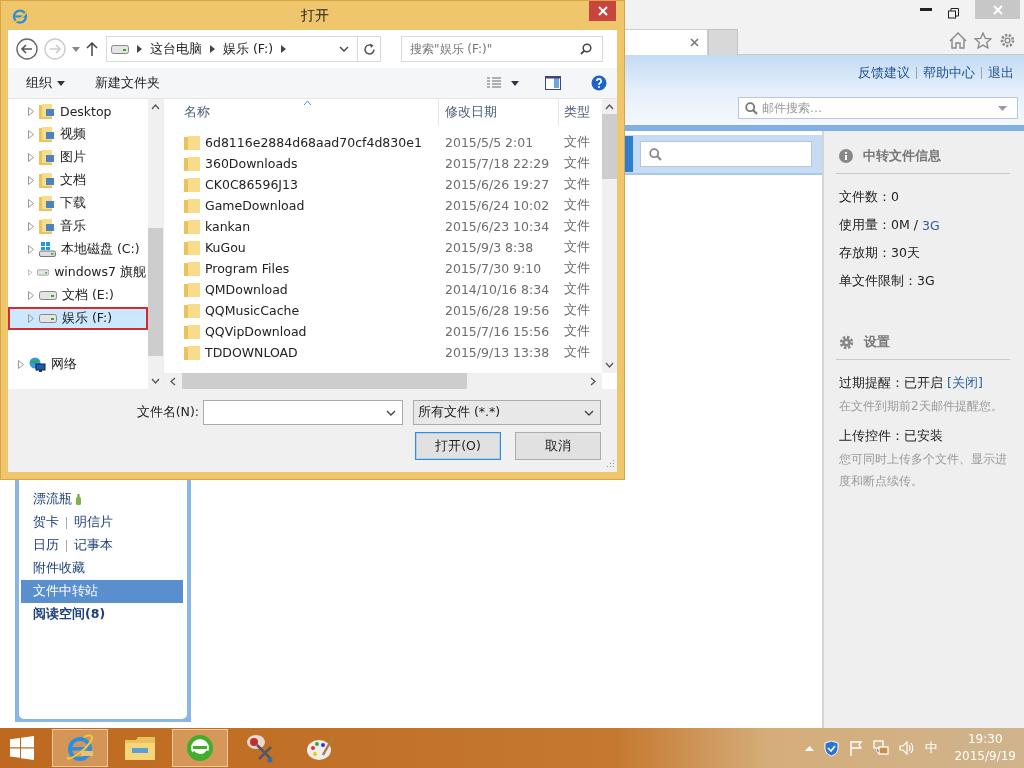 The image size is (1024, 768). I want to click on flag-icon, so click(856, 748).